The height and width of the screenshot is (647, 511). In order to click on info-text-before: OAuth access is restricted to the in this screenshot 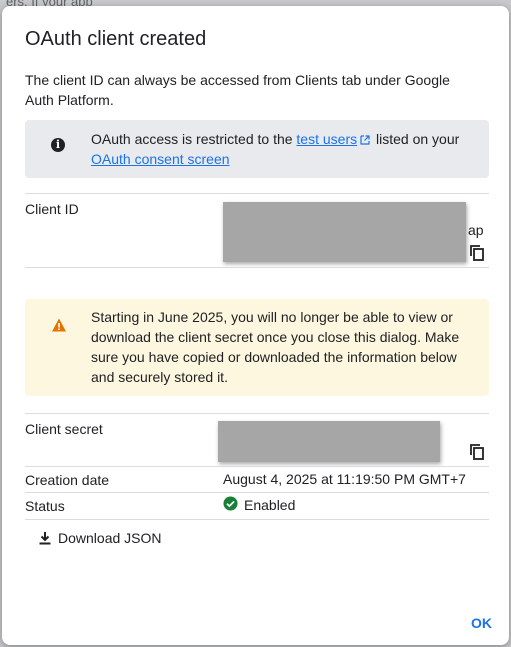, I will do `click(194, 139)`.